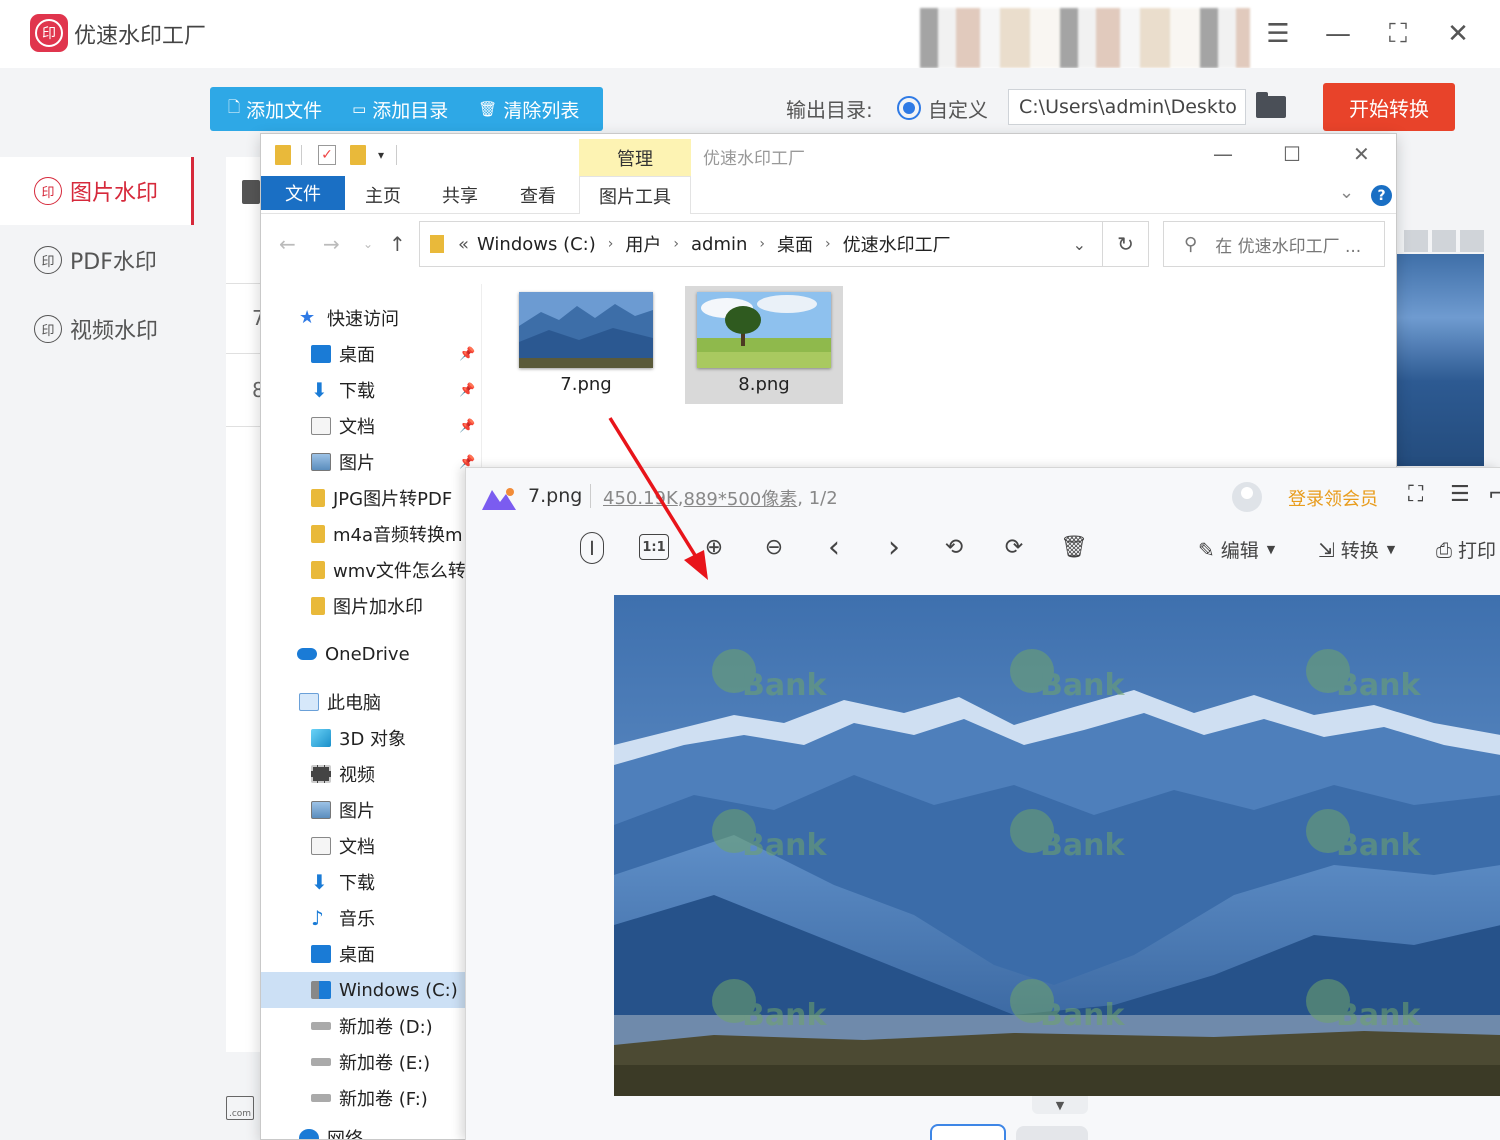 The width and height of the screenshot is (1500, 1140). I want to click on sidebar-item-video-watermark: 印 视频水印, so click(97, 329).